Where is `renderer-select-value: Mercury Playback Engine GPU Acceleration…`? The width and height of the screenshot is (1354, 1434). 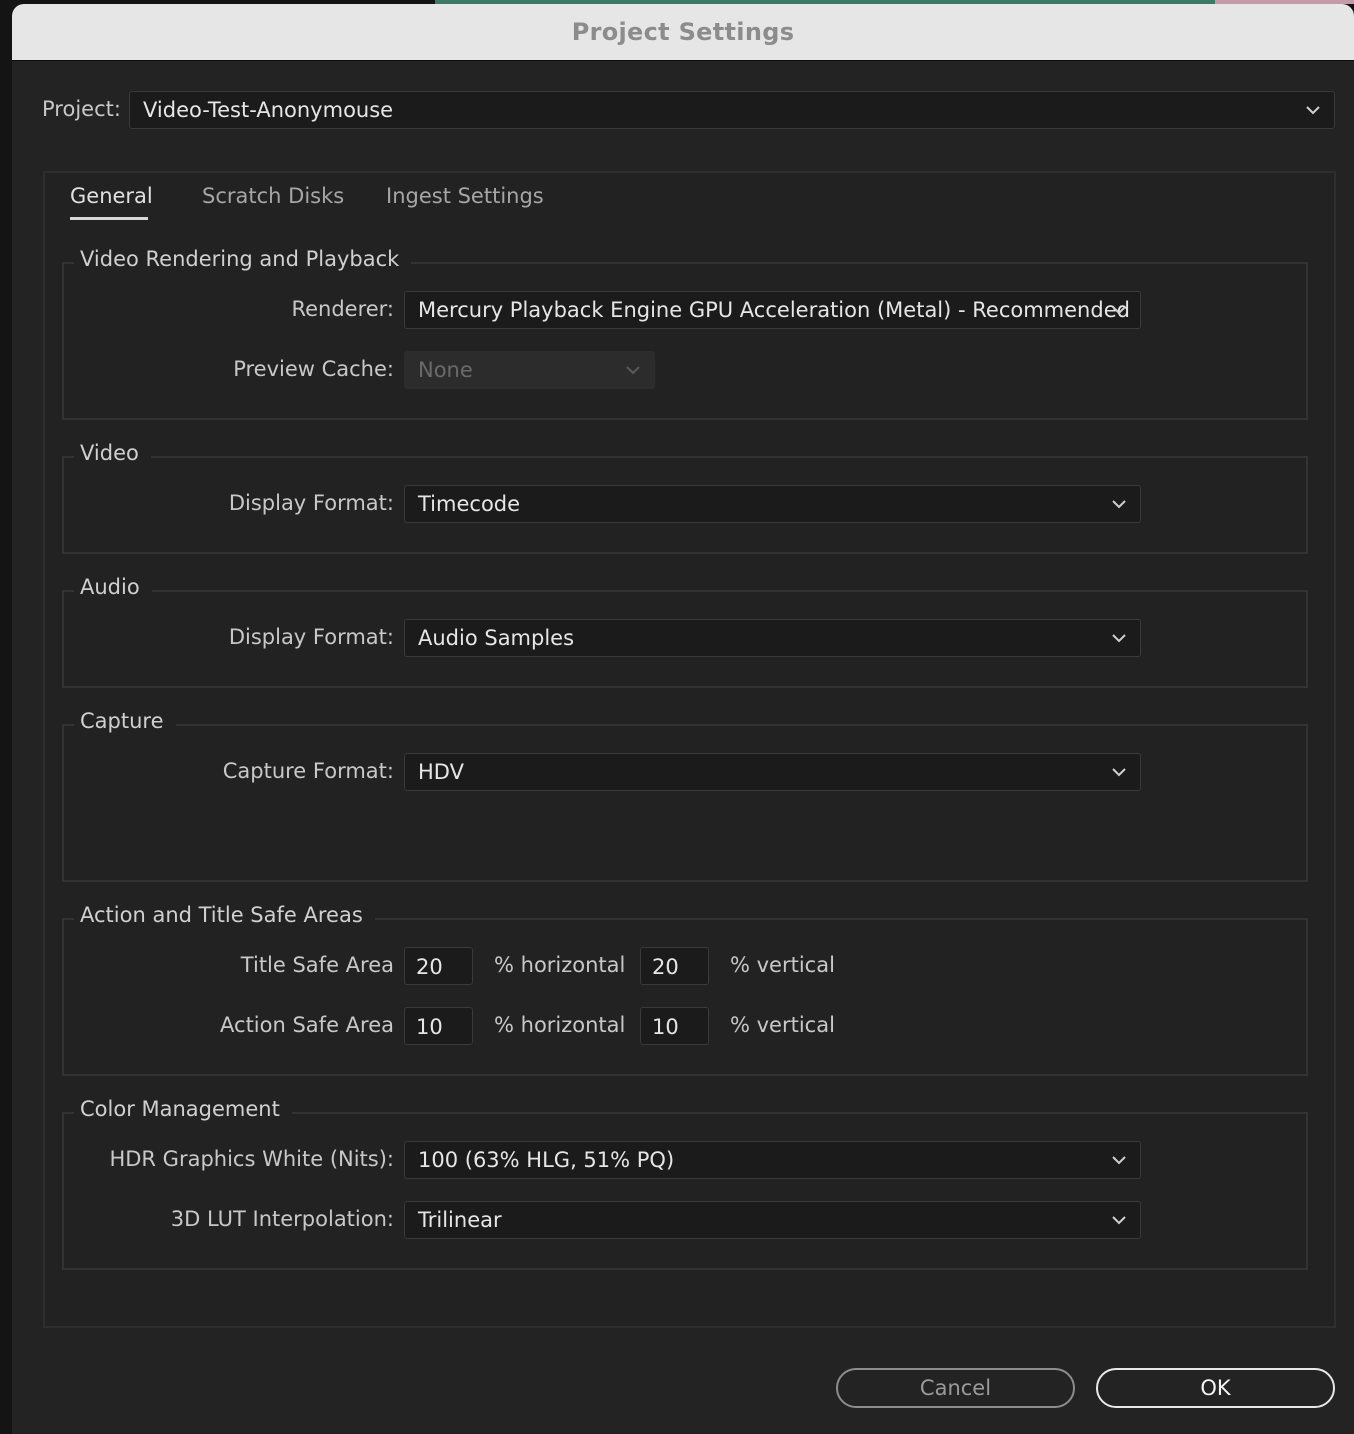 renderer-select-value: Mercury Playback Engine GPU Acceleration… is located at coordinates (774, 310).